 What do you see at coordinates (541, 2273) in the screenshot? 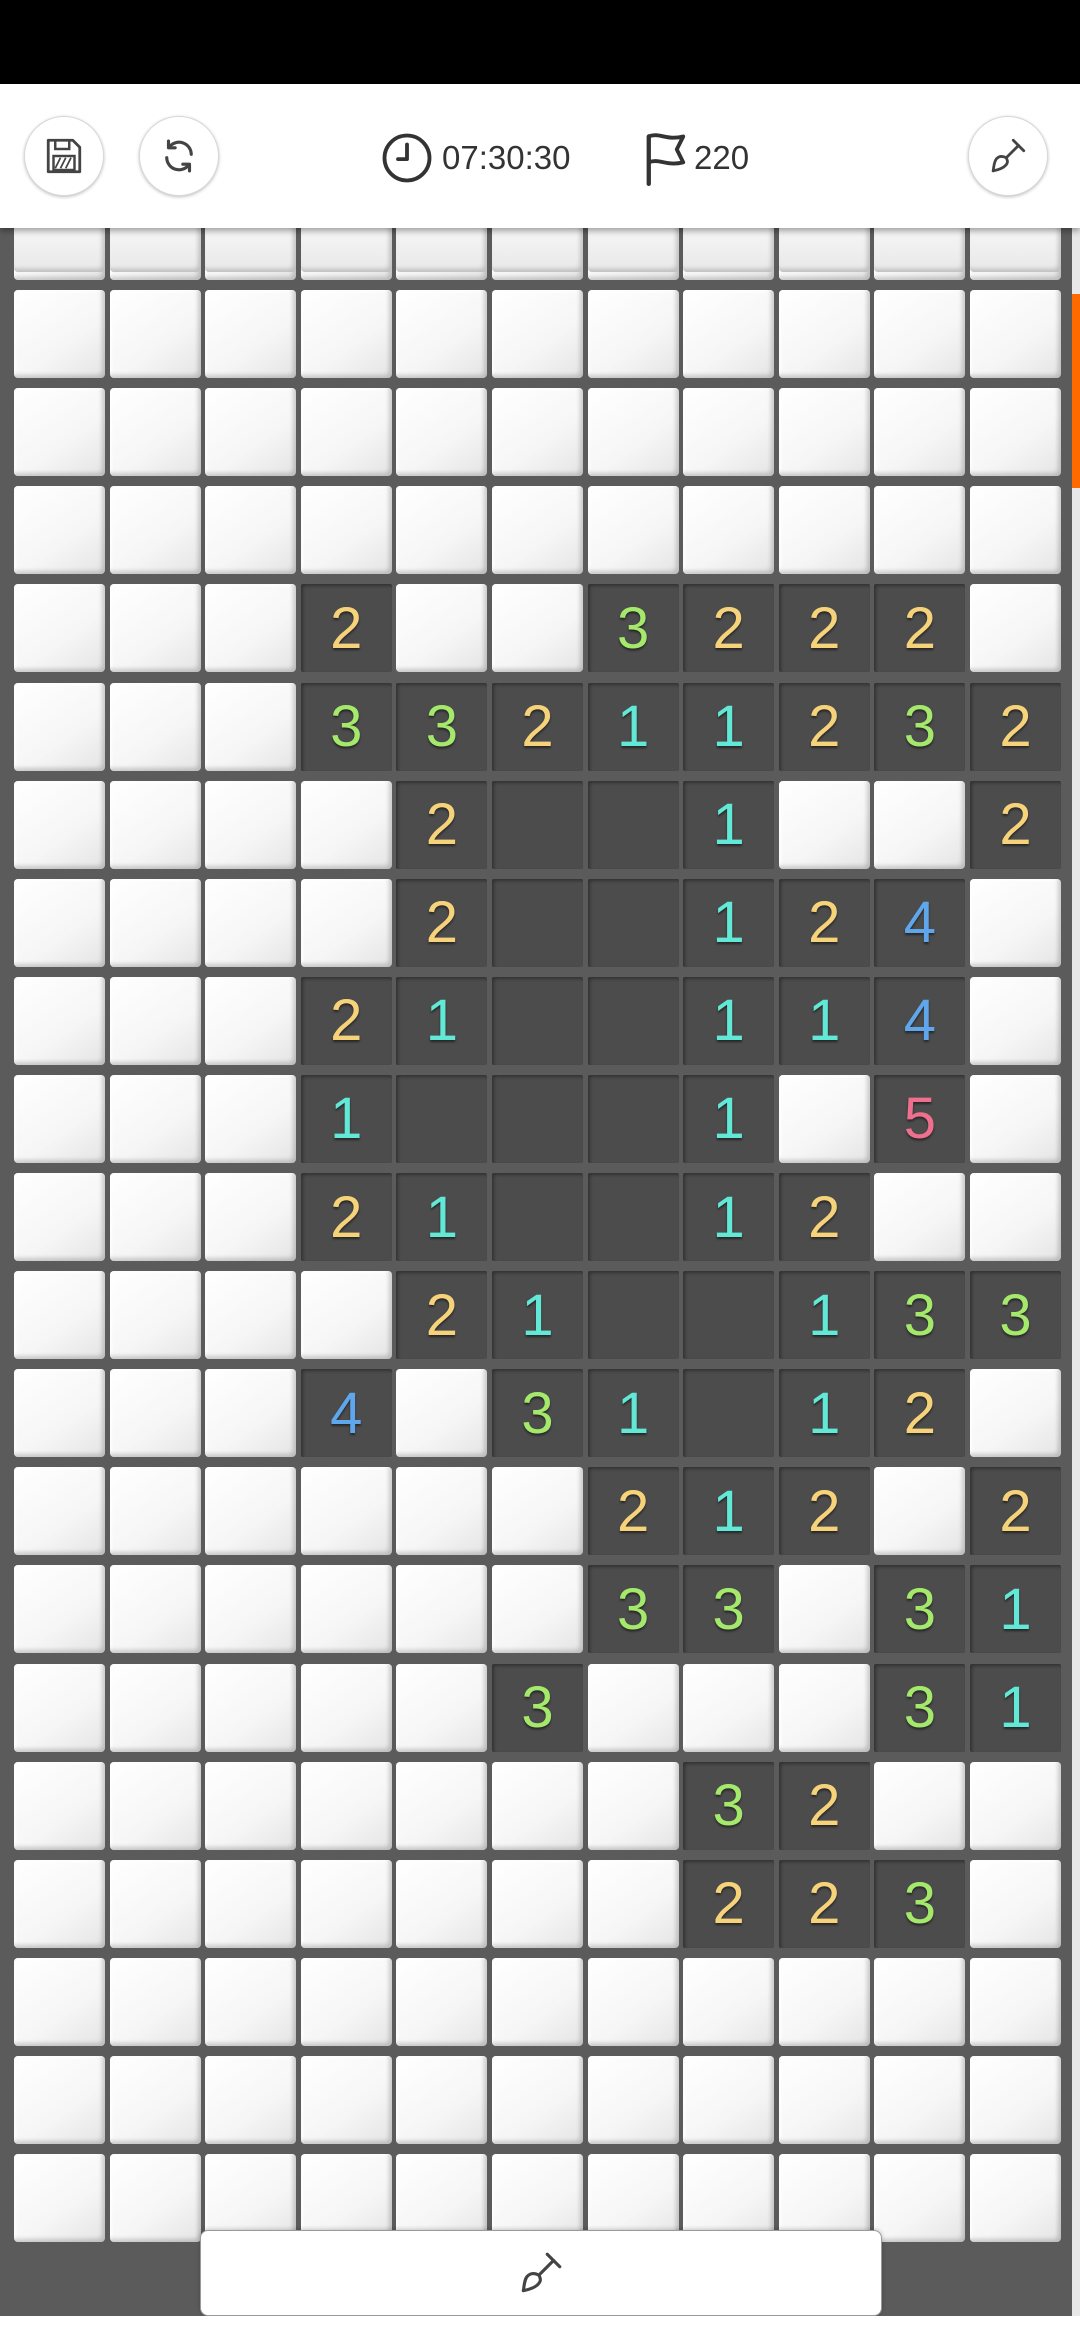
I see `dig-mode-bar` at bounding box center [541, 2273].